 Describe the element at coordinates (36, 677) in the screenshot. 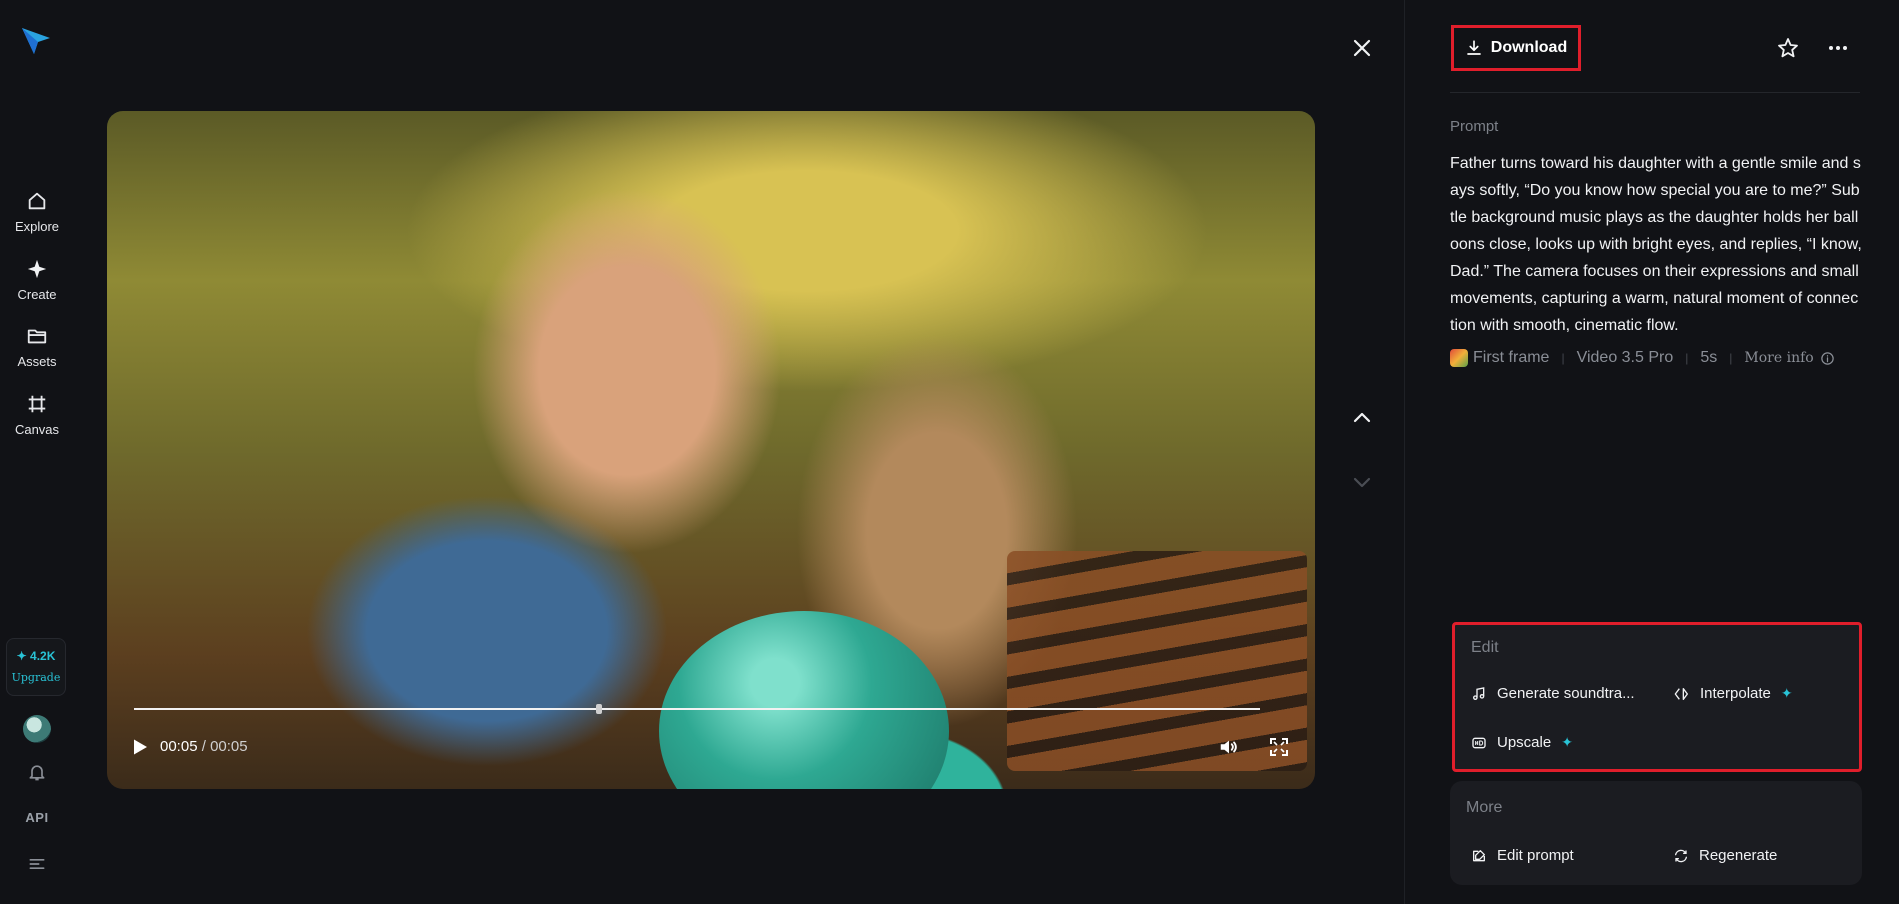

I see `upgrade-link: Upgrade` at that location.